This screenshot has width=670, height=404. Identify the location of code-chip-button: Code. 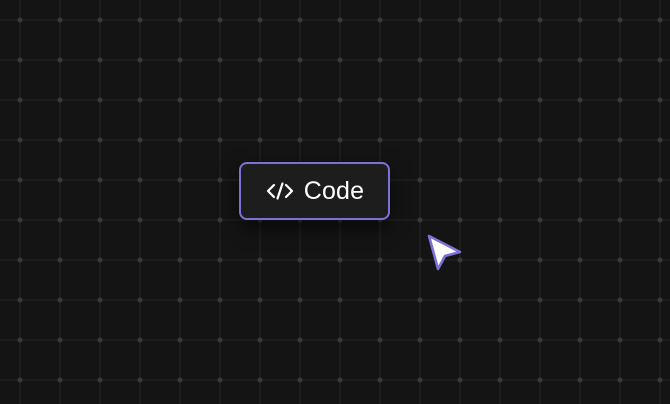
(314, 191).